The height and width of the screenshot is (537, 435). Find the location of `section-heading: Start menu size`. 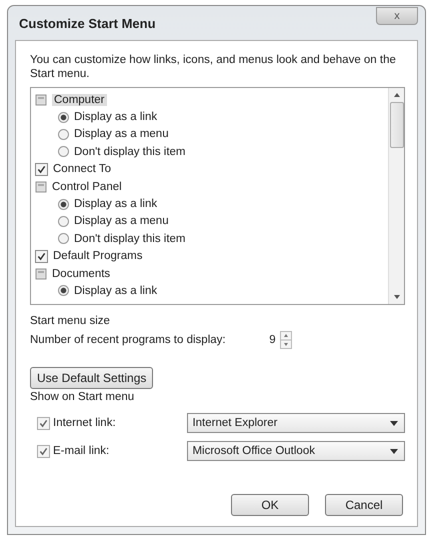

section-heading: Start menu size is located at coordinates (70, 321).